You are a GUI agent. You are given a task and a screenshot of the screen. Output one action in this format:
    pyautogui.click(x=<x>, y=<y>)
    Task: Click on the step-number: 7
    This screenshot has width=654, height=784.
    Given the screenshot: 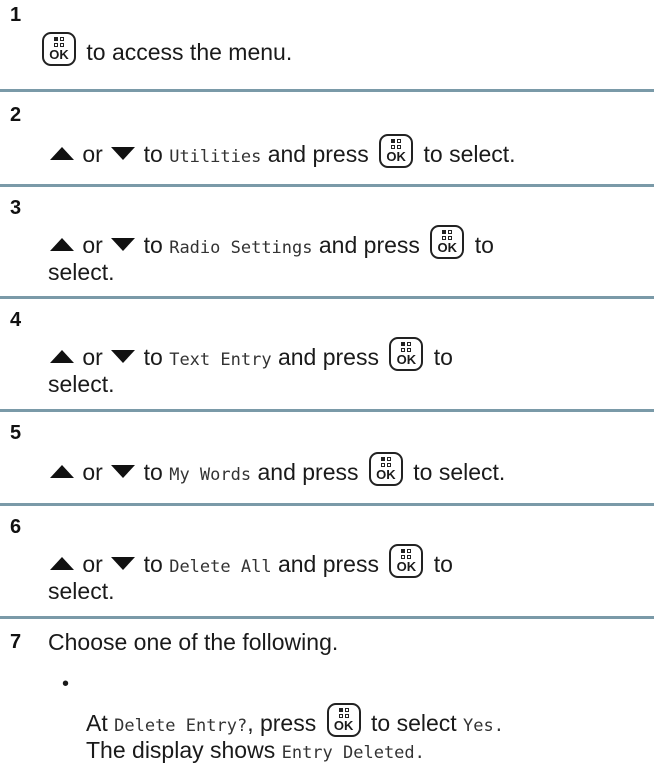 What is the action you would take?
    pyautogui.click(x=16, y=642)
    